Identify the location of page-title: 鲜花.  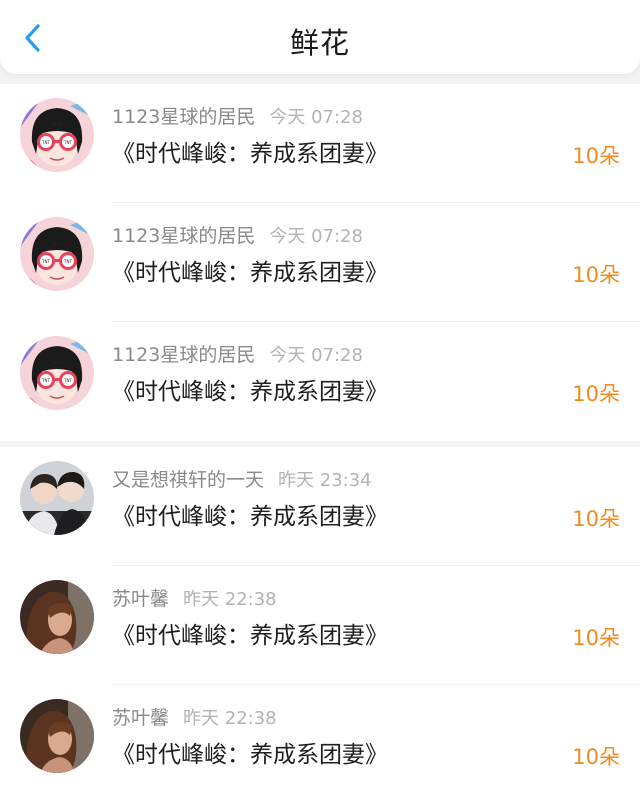
(319, 43).